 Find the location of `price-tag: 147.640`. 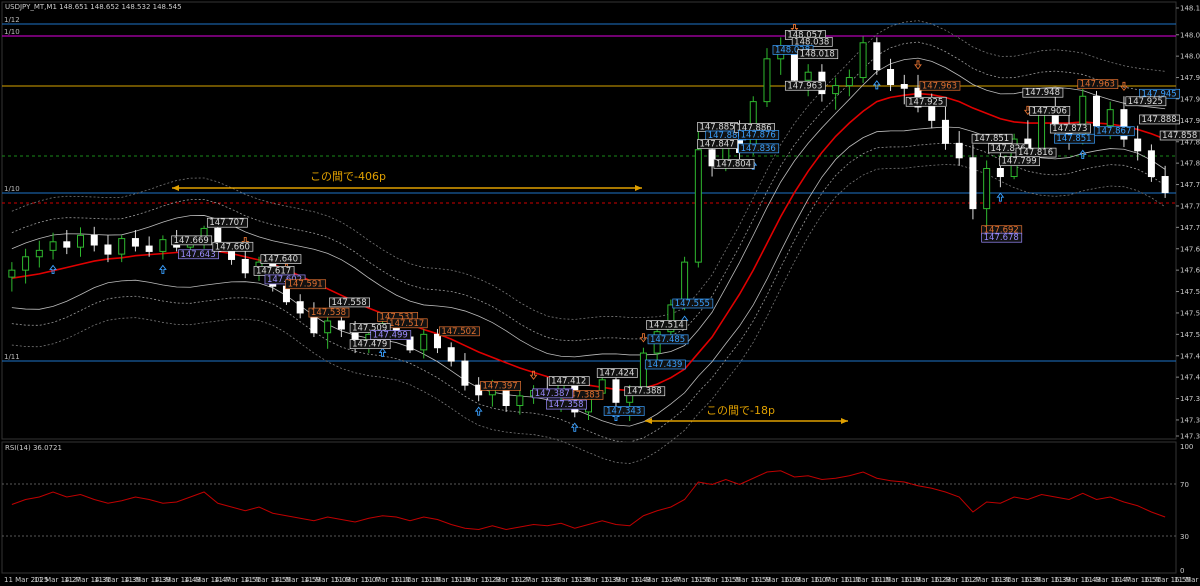

price-tag: 147.640 is located at coordinates (280, 260).